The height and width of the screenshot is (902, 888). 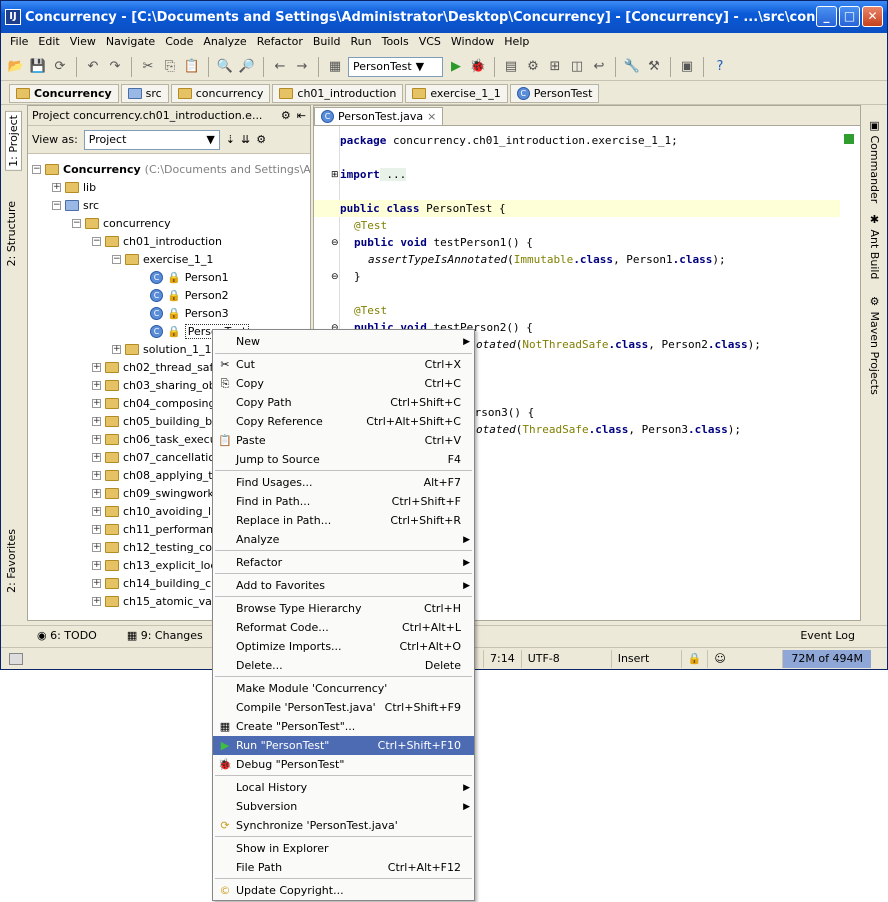 What do you see at coordinates (687, 67) in the screenshot?
I see `document-icon: ▣` at bounding box center [687, 67].